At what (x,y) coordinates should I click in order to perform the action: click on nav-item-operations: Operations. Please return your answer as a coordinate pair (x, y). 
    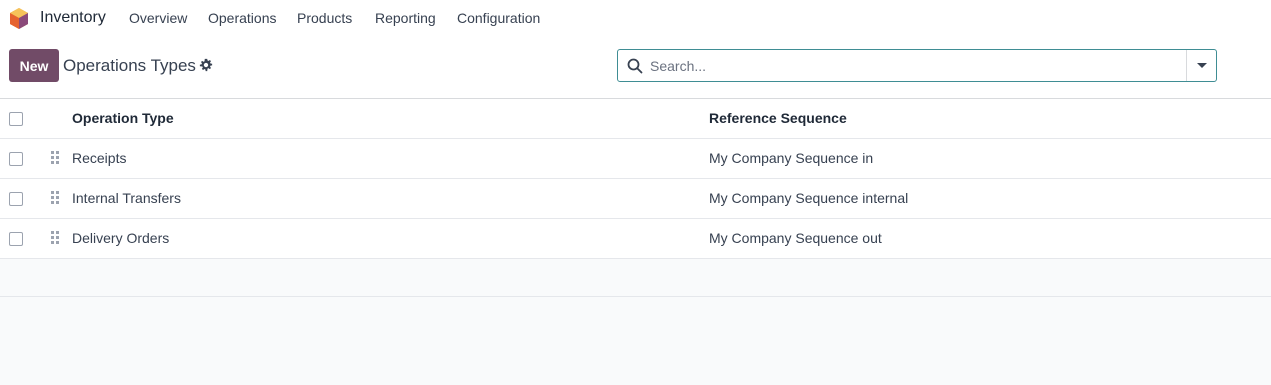
    Looking at the image, I should click on (242, 18).